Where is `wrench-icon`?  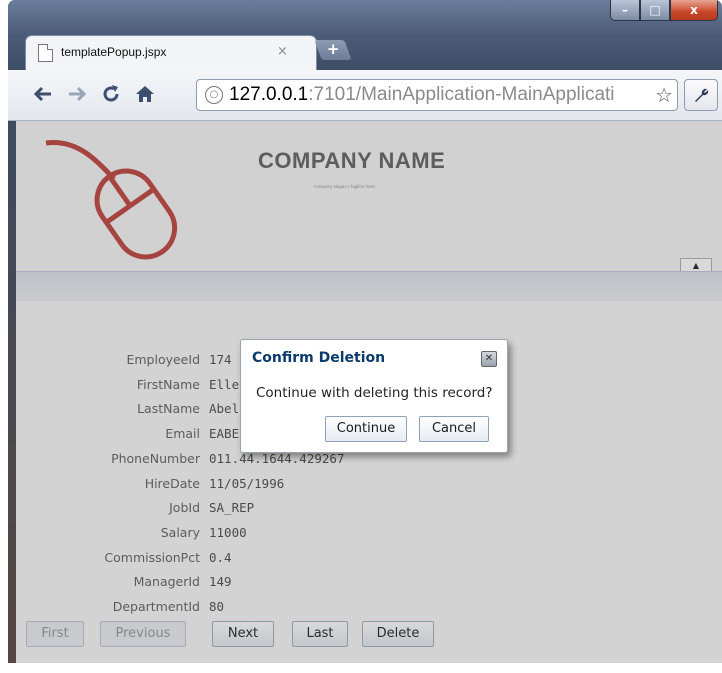 wrench-icon is located at coordinates (702, 95).